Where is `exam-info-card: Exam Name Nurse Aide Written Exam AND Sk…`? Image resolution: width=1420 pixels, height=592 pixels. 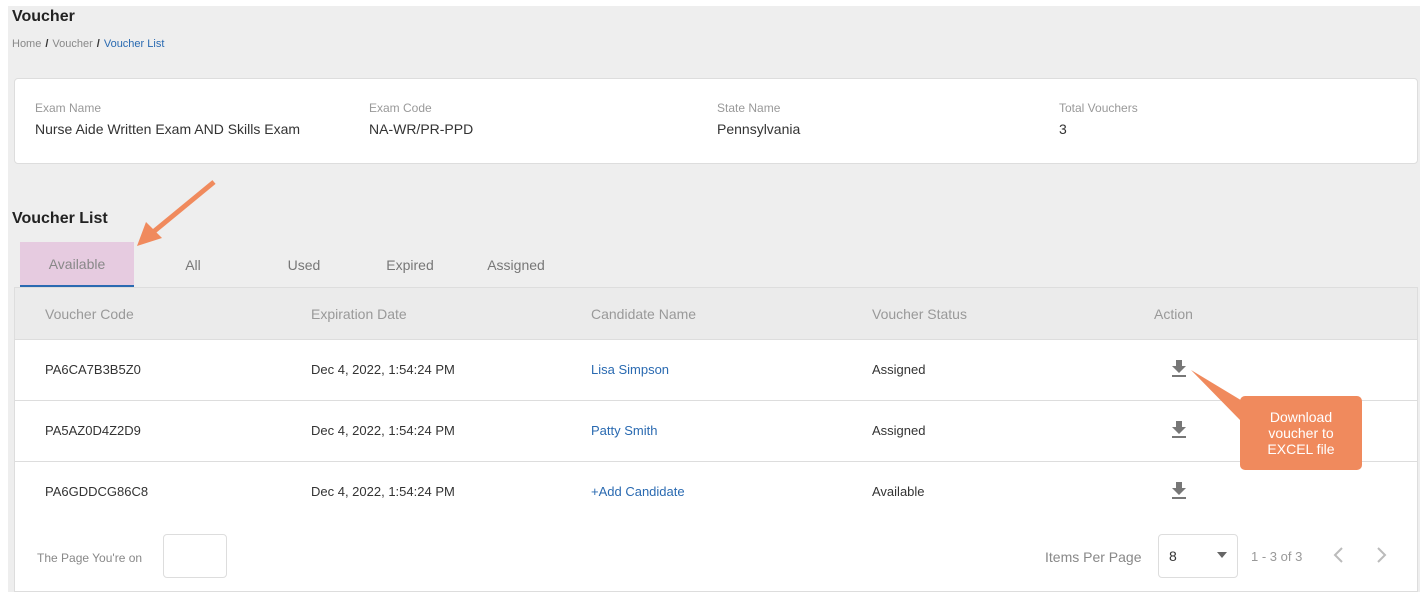 exam-info-card: Exam Name Nurse Aide Written Exam AND Sk… is located at coordinates (716, 121).